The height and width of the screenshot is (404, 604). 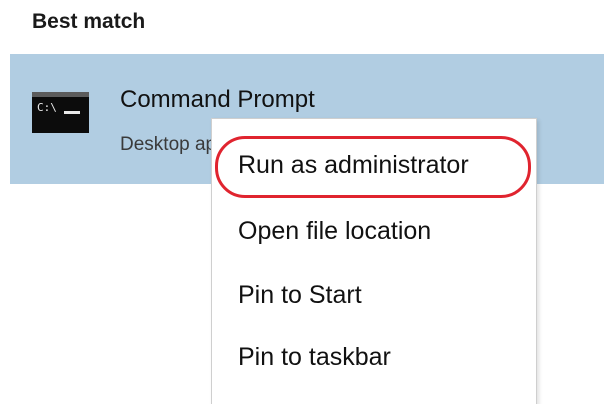 What do you see at coordinates (47, 107) in the screenshot?
I see `icon-prompt-text: C:\` at bounding box center [47, 107].